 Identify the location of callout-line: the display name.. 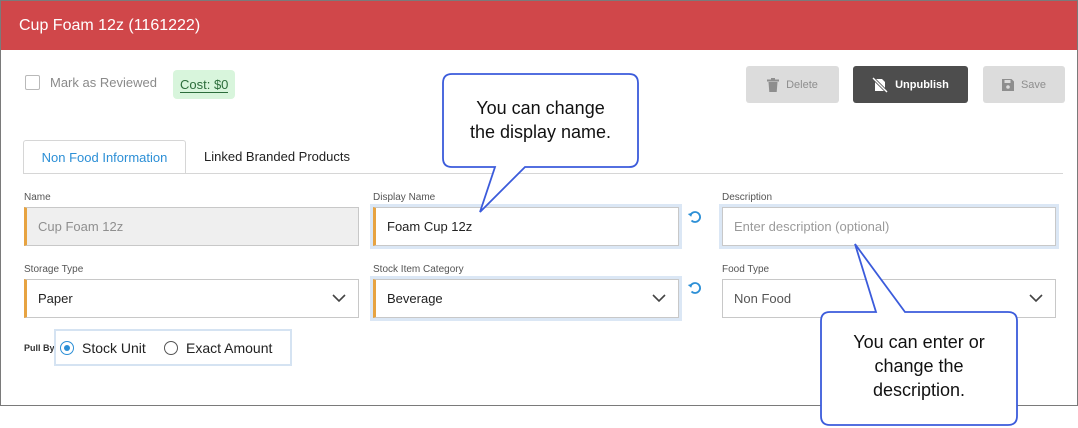
(540, 132).